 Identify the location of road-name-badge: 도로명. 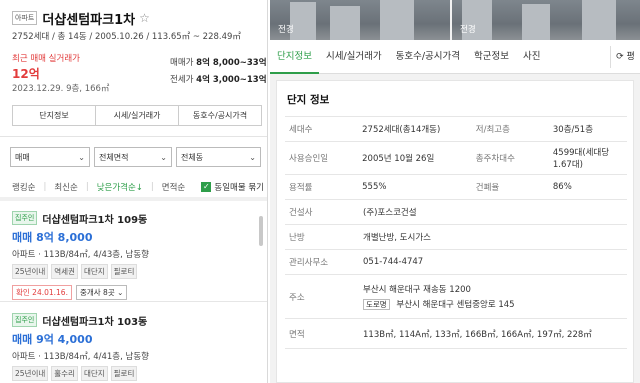
(376, 304).